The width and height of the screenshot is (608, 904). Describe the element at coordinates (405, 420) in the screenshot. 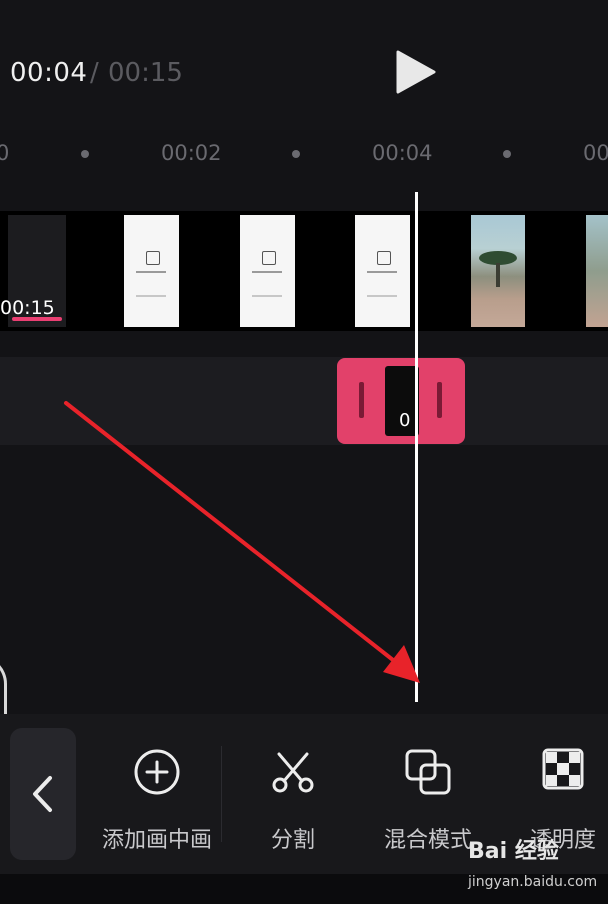

I see `pip-clip-label: 0` at that location.